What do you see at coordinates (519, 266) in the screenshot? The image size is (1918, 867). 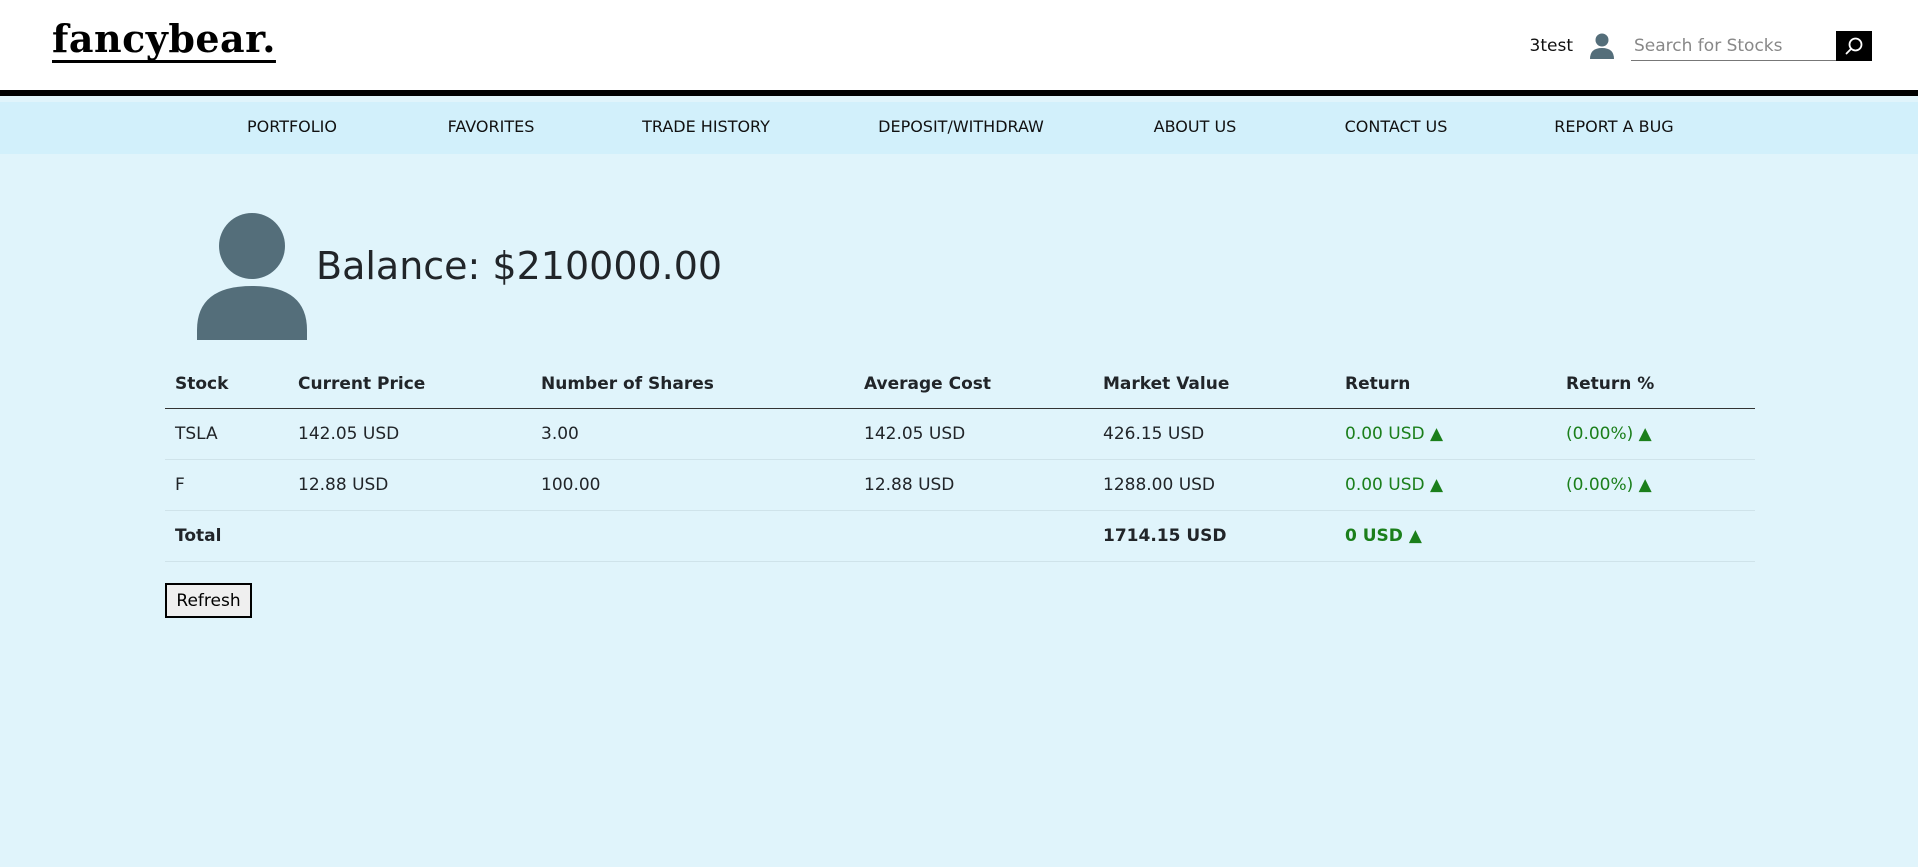 I see `balance-label: Balance: $210000.00` at bounding box center [519, 266].